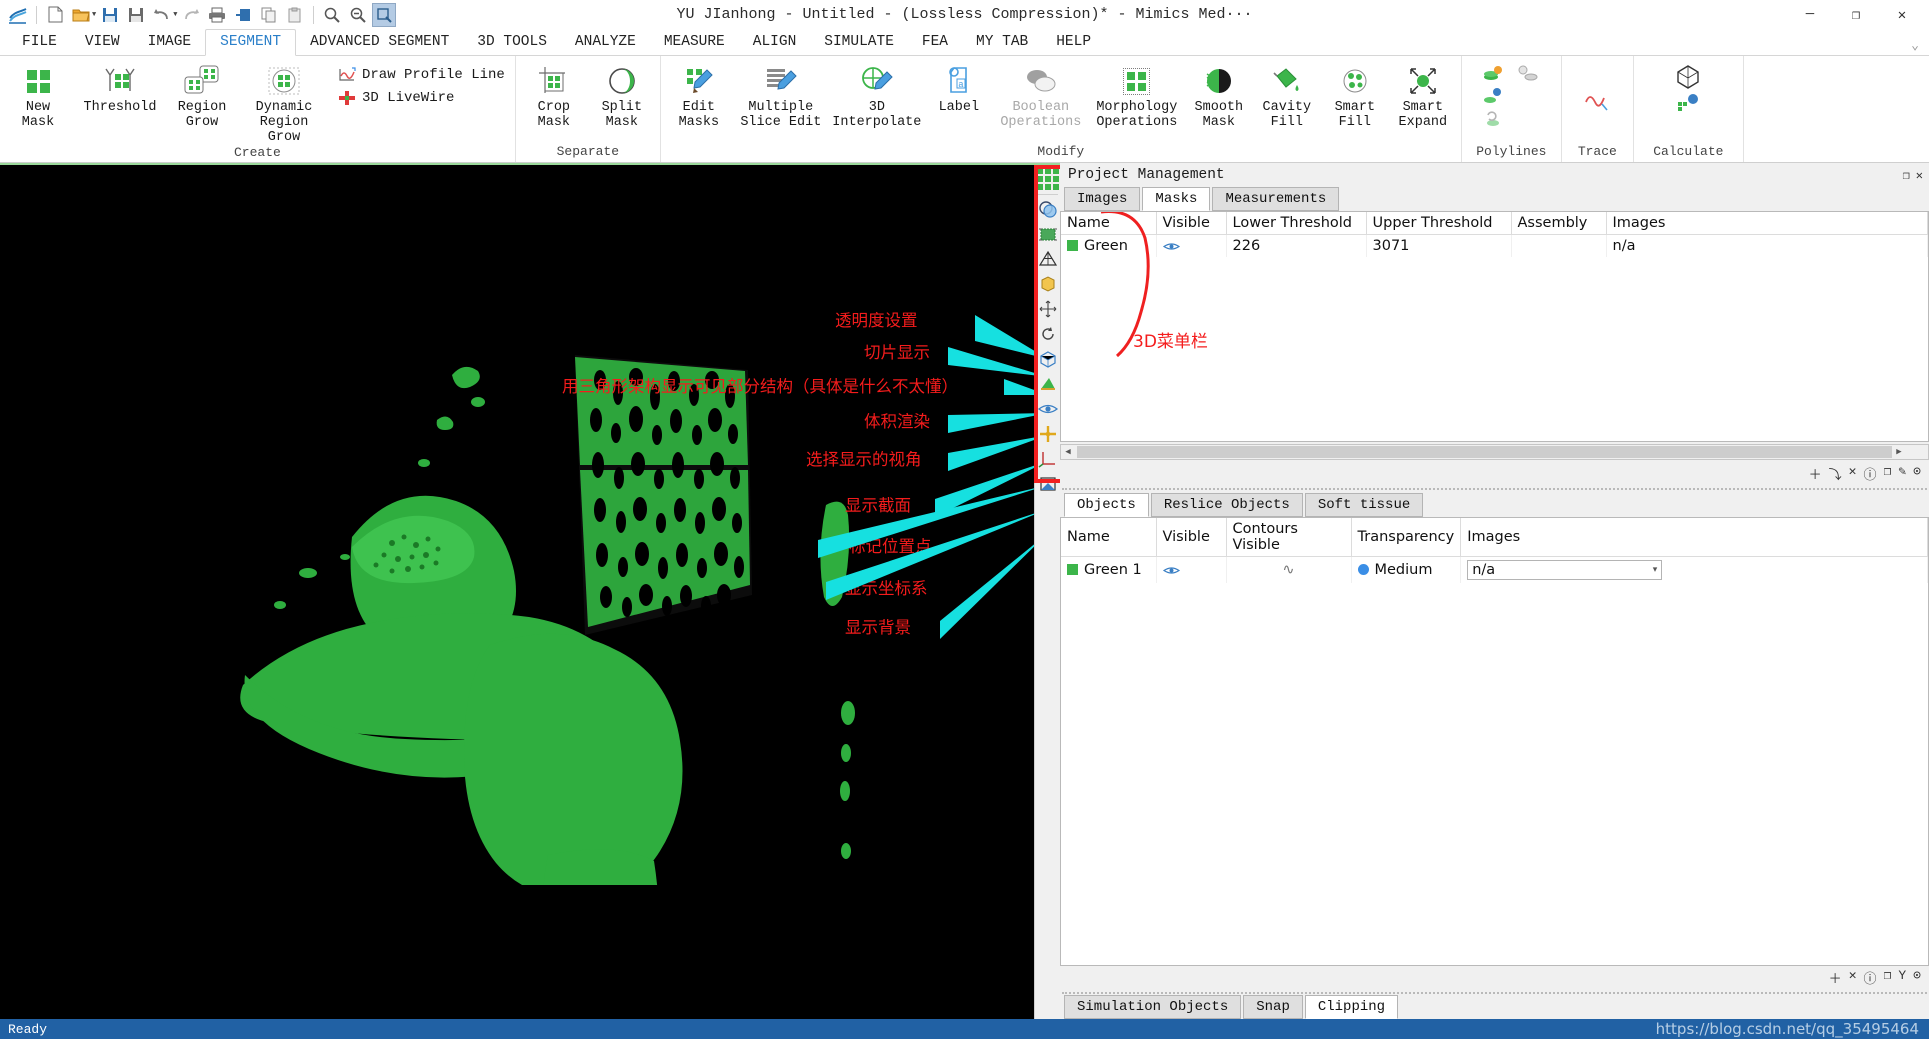 The image size is (1929, 1039). What do you see at coordinates (935, 42) in the screenshot?
I see `menu-item-fea: FEA` at bounding box center [935, 42].